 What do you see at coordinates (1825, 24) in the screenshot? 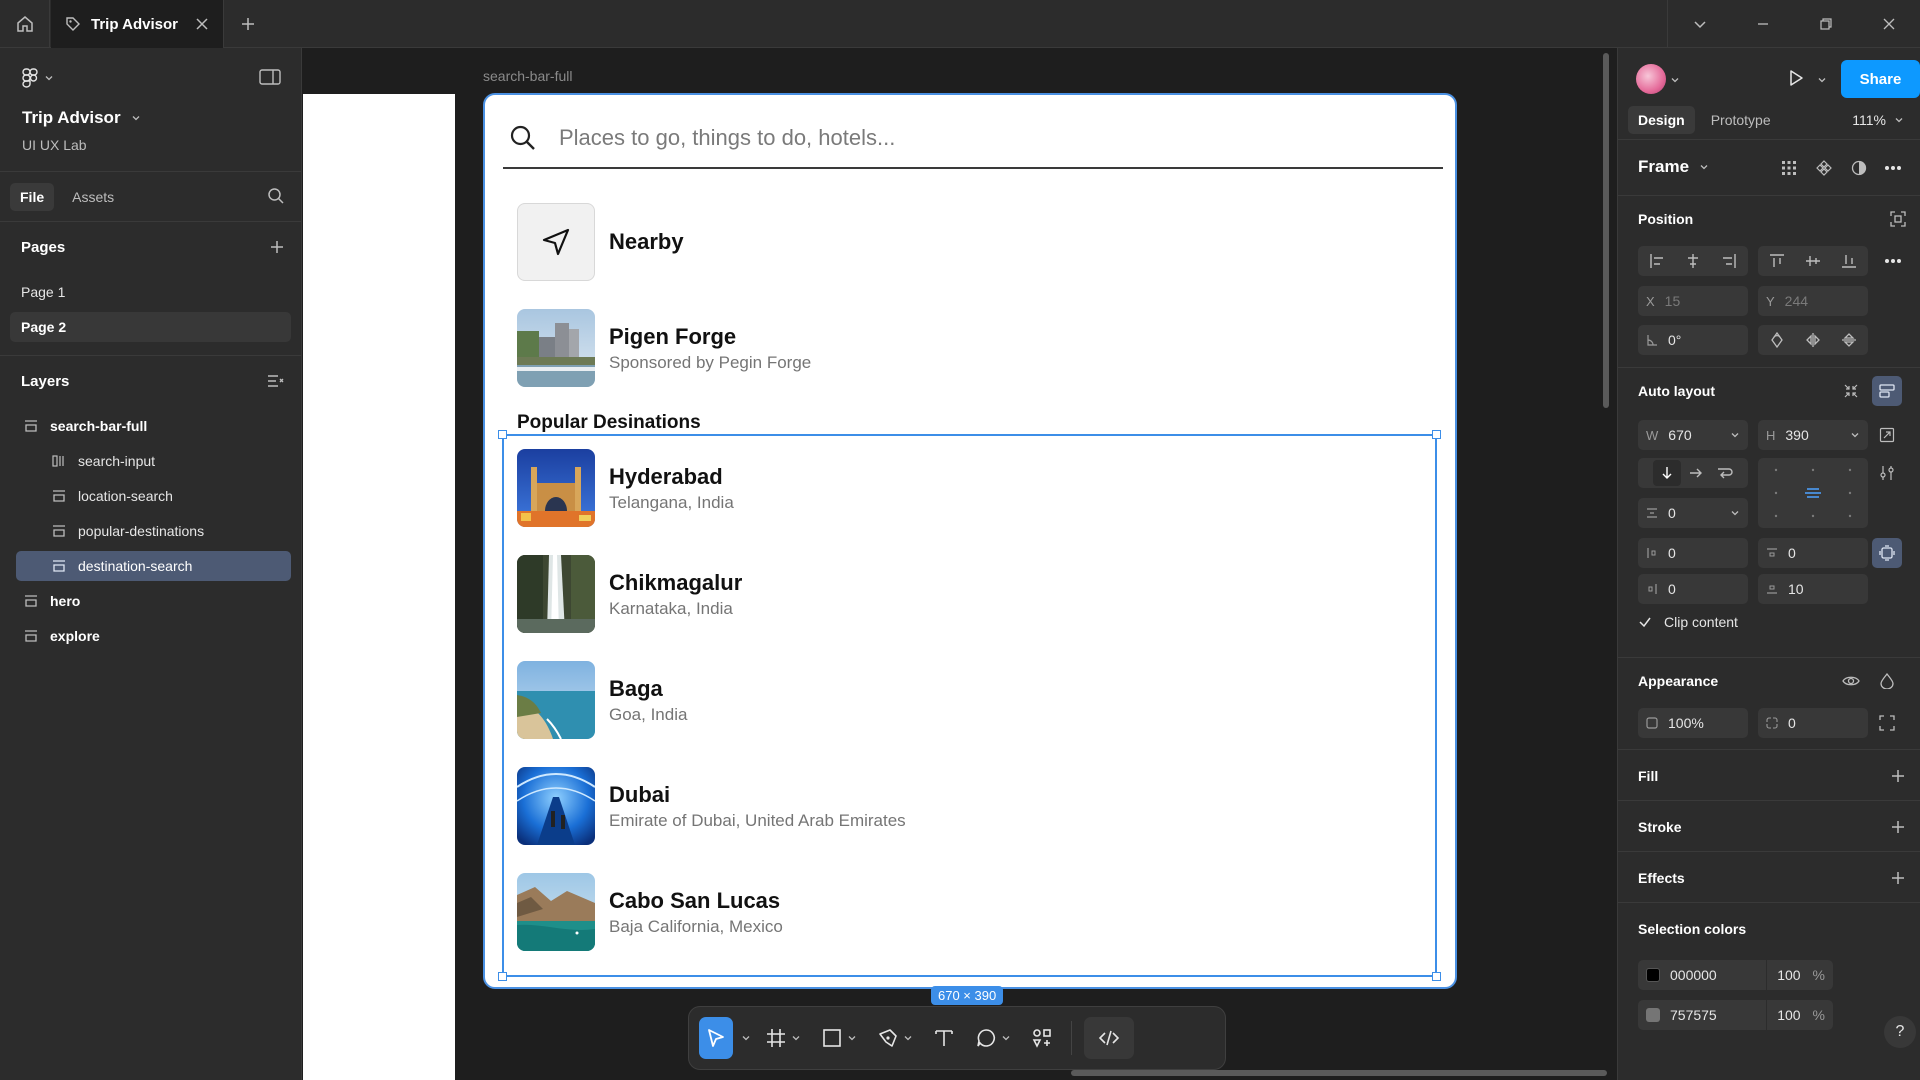
I see `restore-button` at bounding box center [1825, 24].